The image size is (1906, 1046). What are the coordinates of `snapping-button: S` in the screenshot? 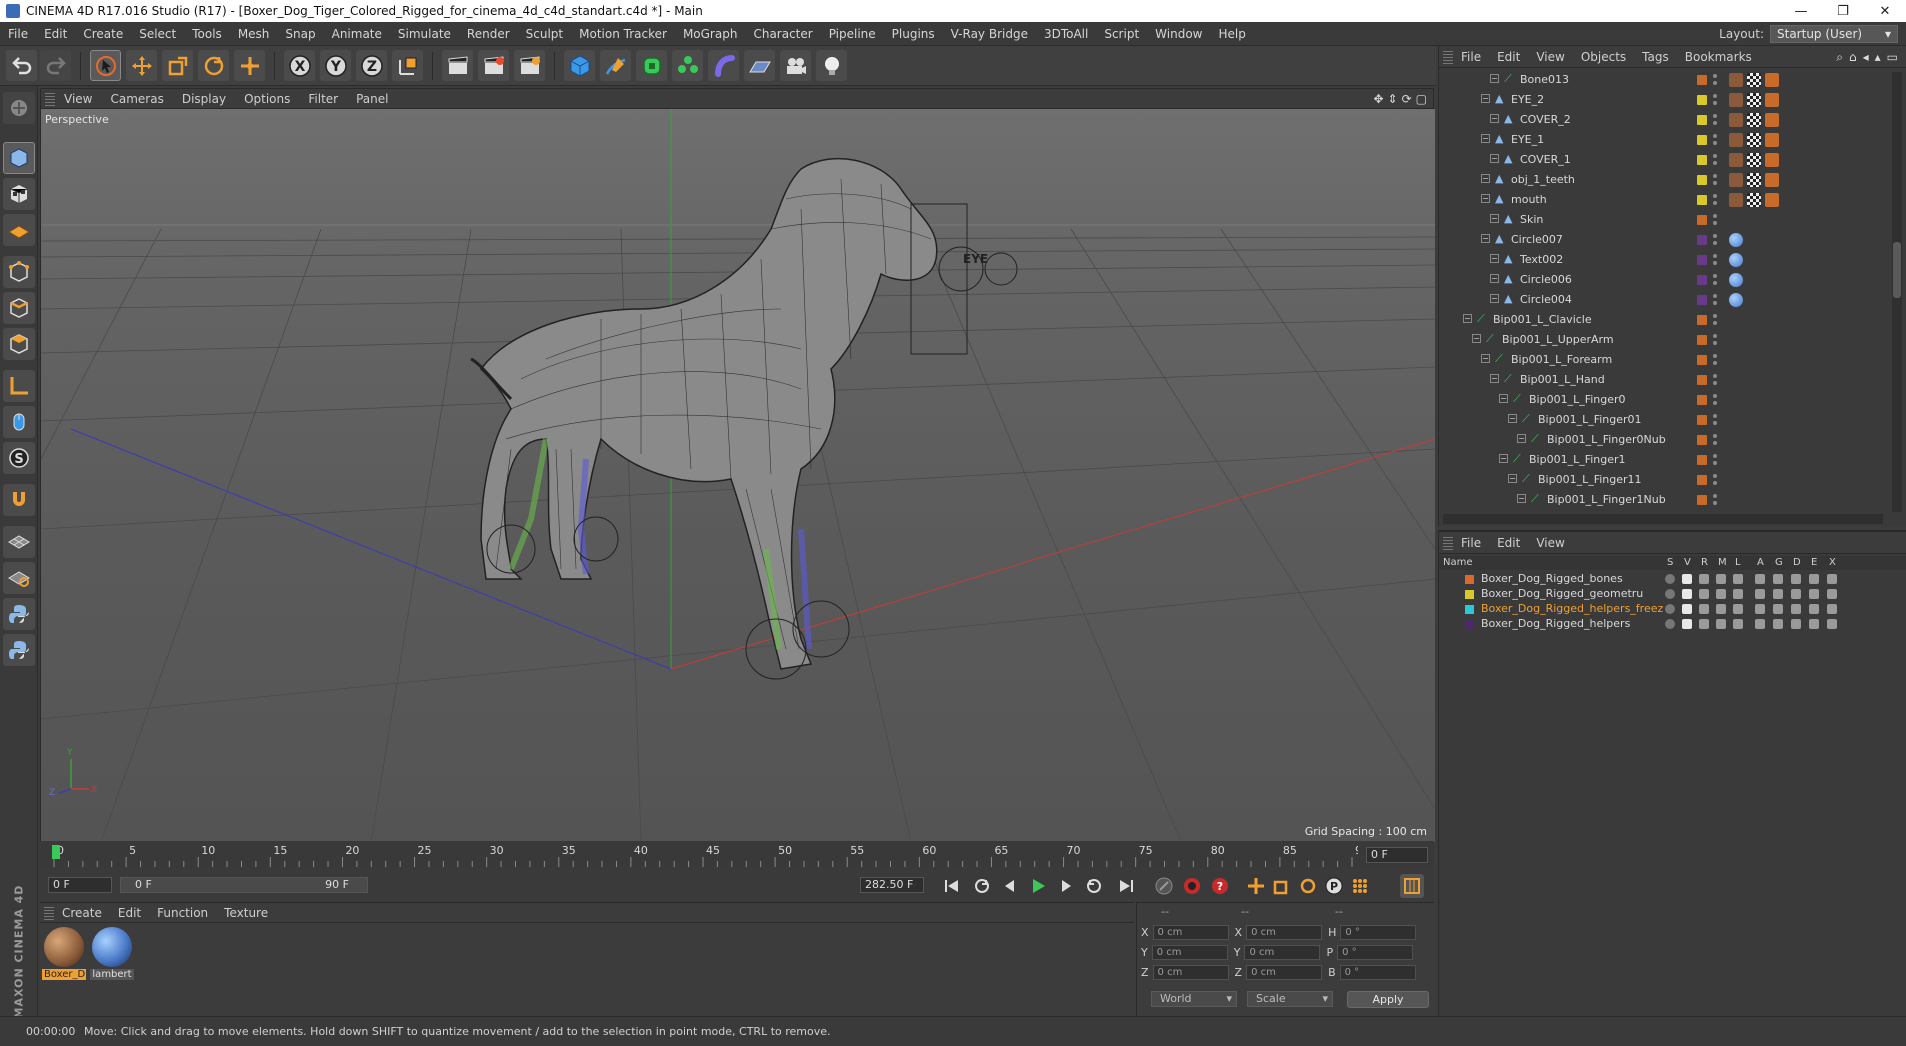 It's located at (19, 458).